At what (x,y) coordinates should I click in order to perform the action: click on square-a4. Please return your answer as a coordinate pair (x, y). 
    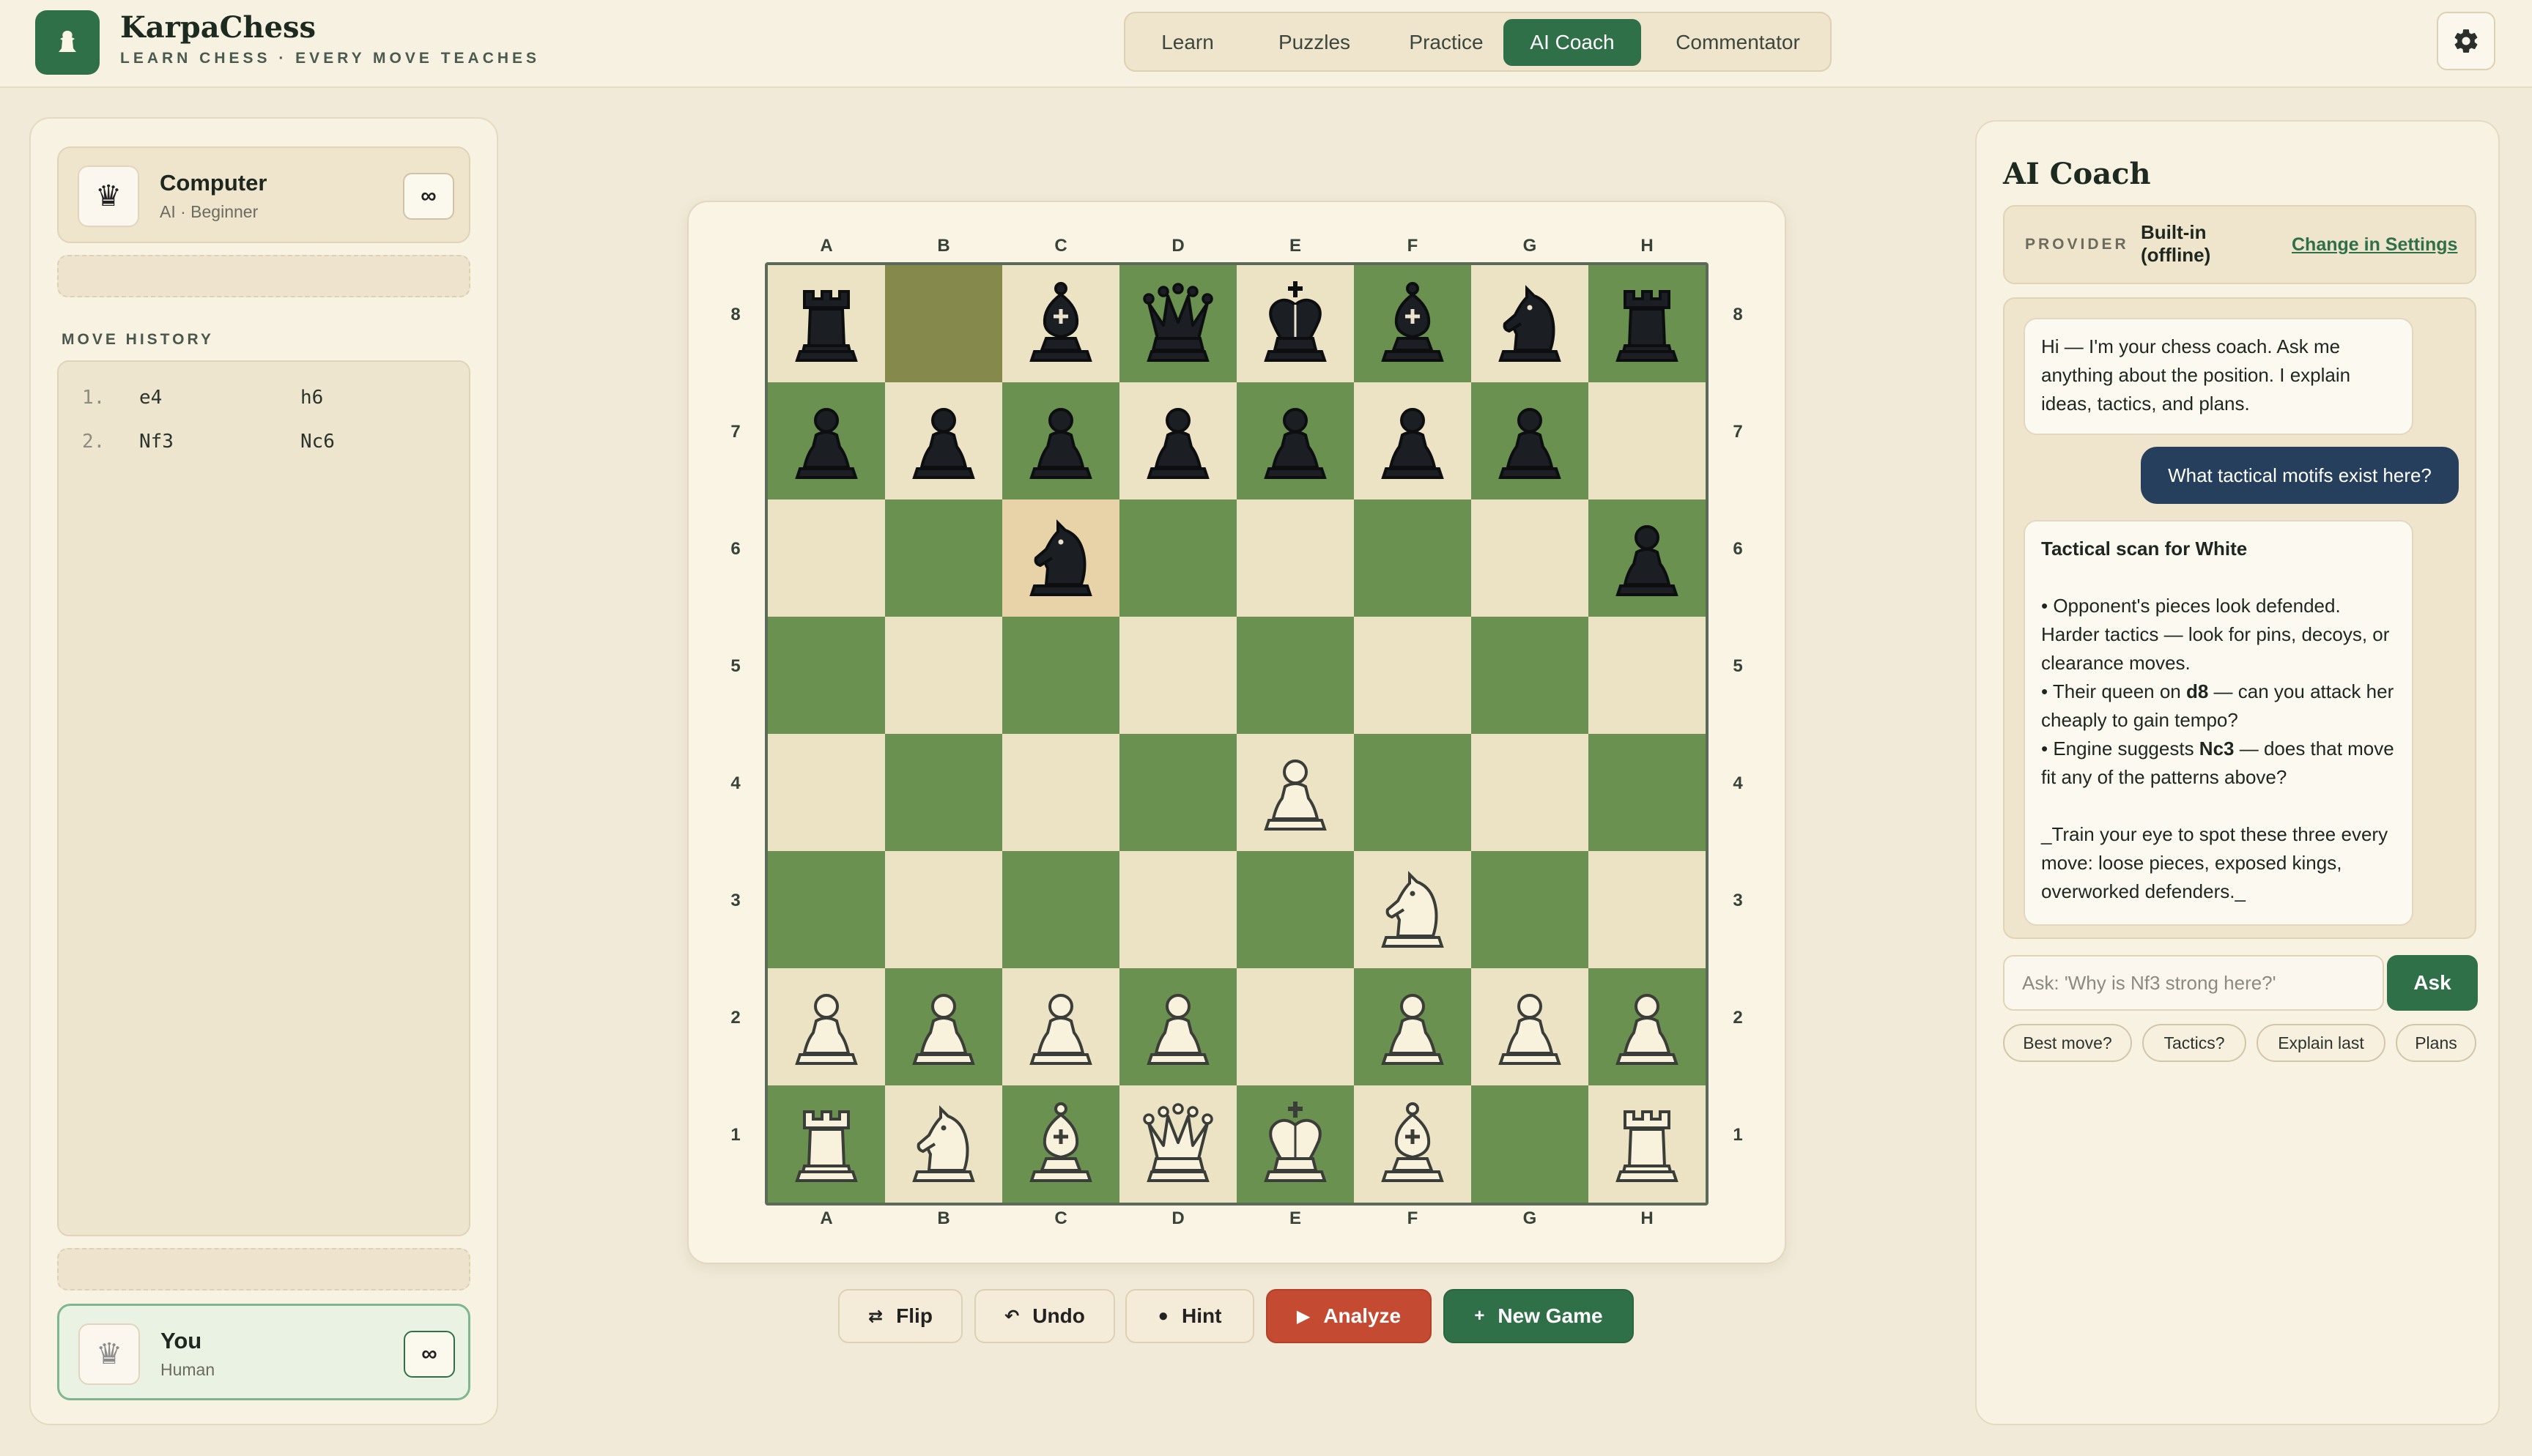
    Looking at the image, I should click on (827, 792).